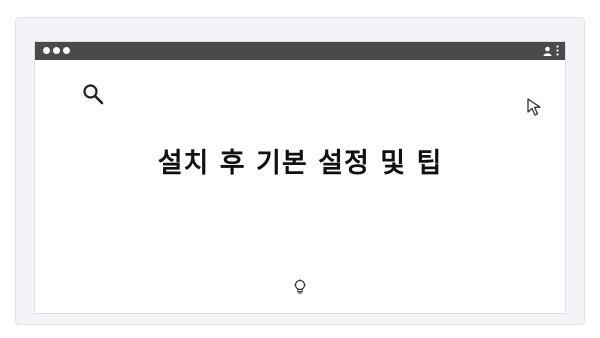  I want to click on window-titlebar, so click(300, 51).